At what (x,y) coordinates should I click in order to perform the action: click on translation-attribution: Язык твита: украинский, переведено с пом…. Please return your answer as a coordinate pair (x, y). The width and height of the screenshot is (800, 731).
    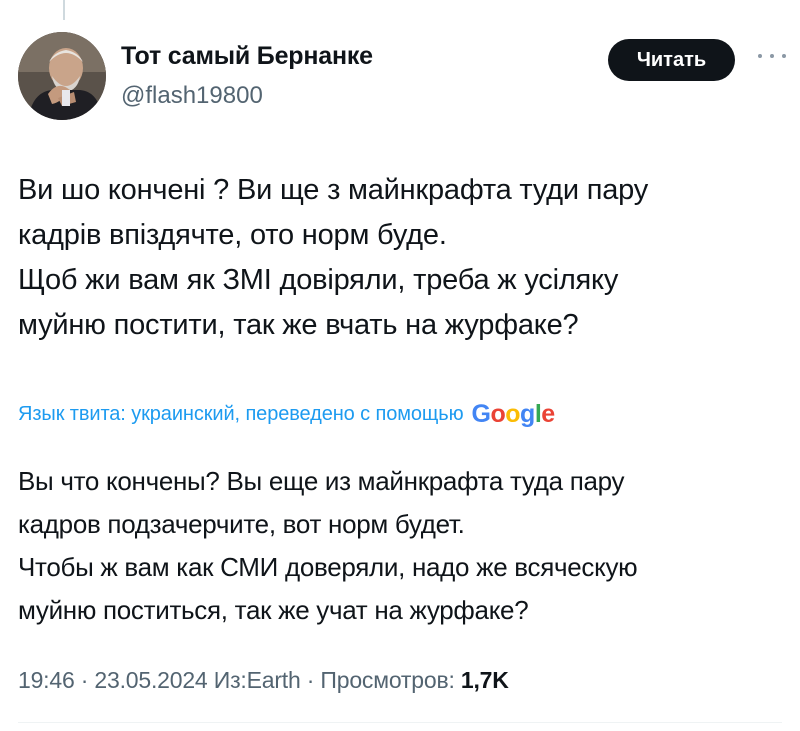
    Looking at the image, I should click on (286, 414).